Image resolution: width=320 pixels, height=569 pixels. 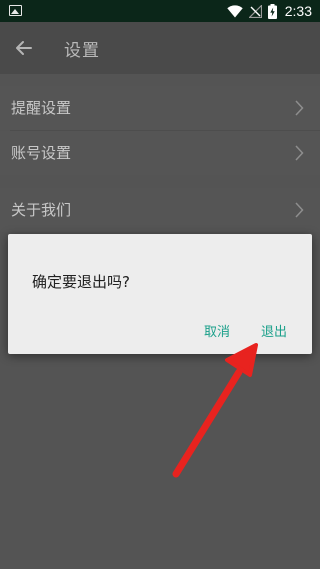 What do you see at coordinates (160, 48) in the screenshot?
I see `app-bar: 设置` at bounding box center [160, 48].